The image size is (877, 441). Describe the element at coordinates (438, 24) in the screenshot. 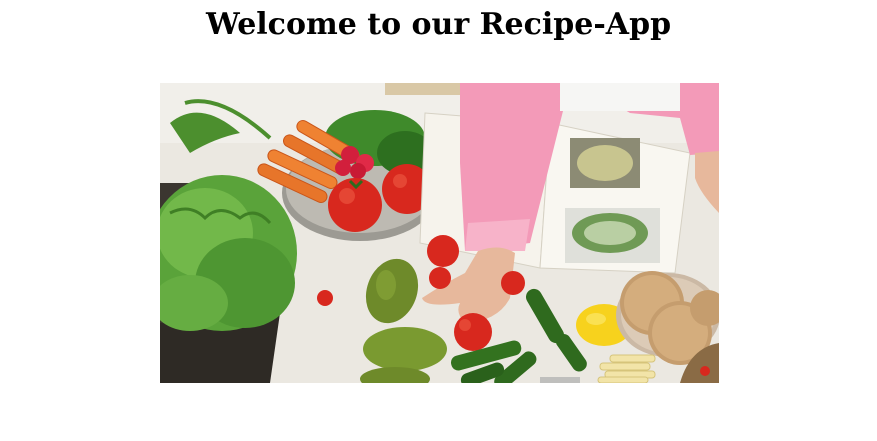

I see `page-title: Welcome to our Recipe-App` at that location.